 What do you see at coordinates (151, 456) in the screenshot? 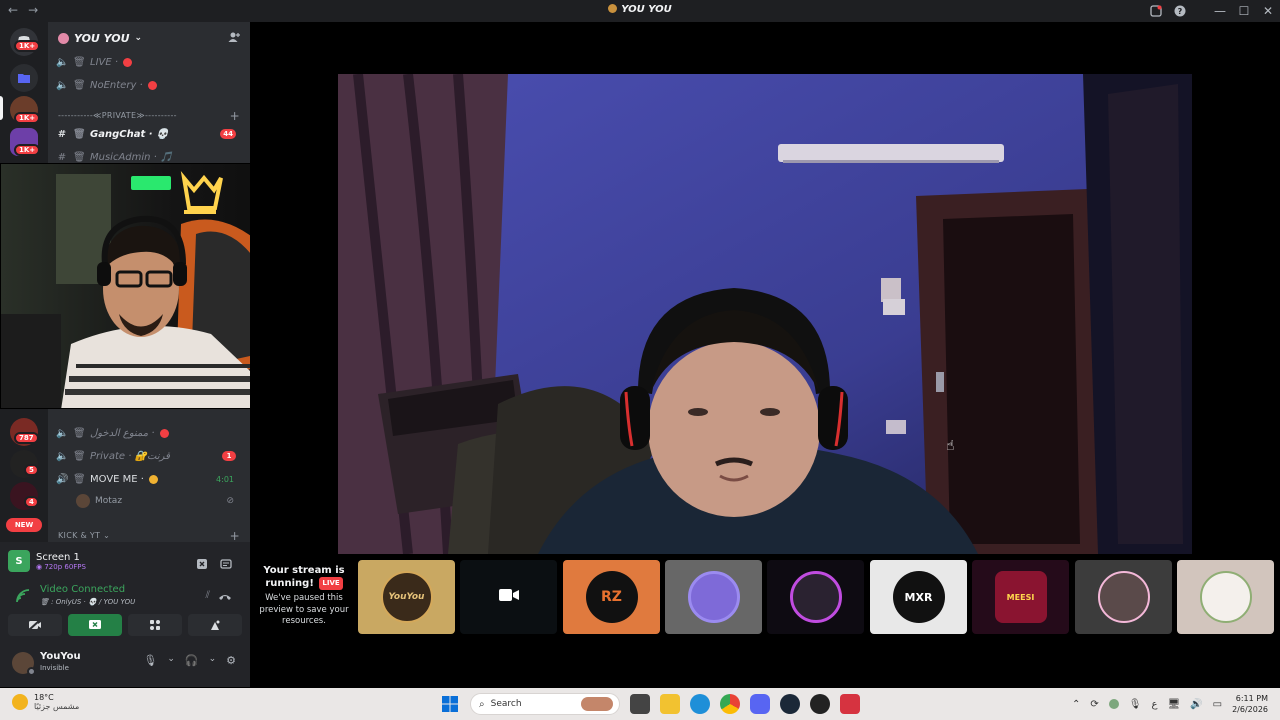
I see `channel-item: 🔈 🗑 Private · 🔐قرنت 1` at bounding box center [151, 456].